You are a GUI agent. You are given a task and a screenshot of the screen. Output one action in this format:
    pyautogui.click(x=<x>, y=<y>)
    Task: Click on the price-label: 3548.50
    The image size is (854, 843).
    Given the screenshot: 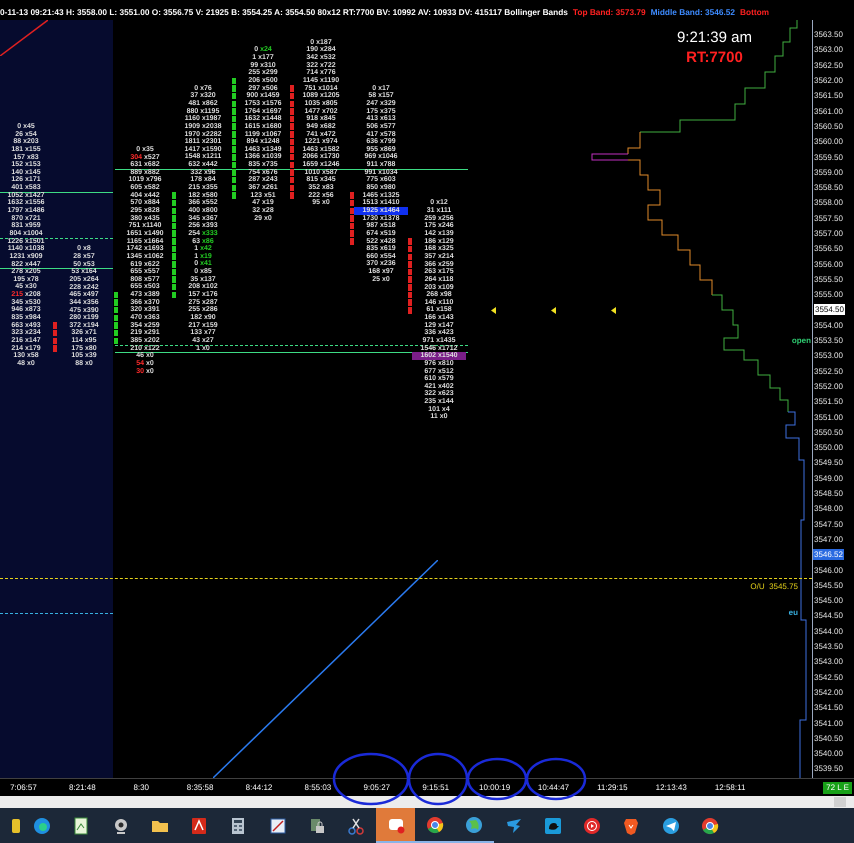 What is the action you would take?
    pyautogui.click(x=828, y=494)
    